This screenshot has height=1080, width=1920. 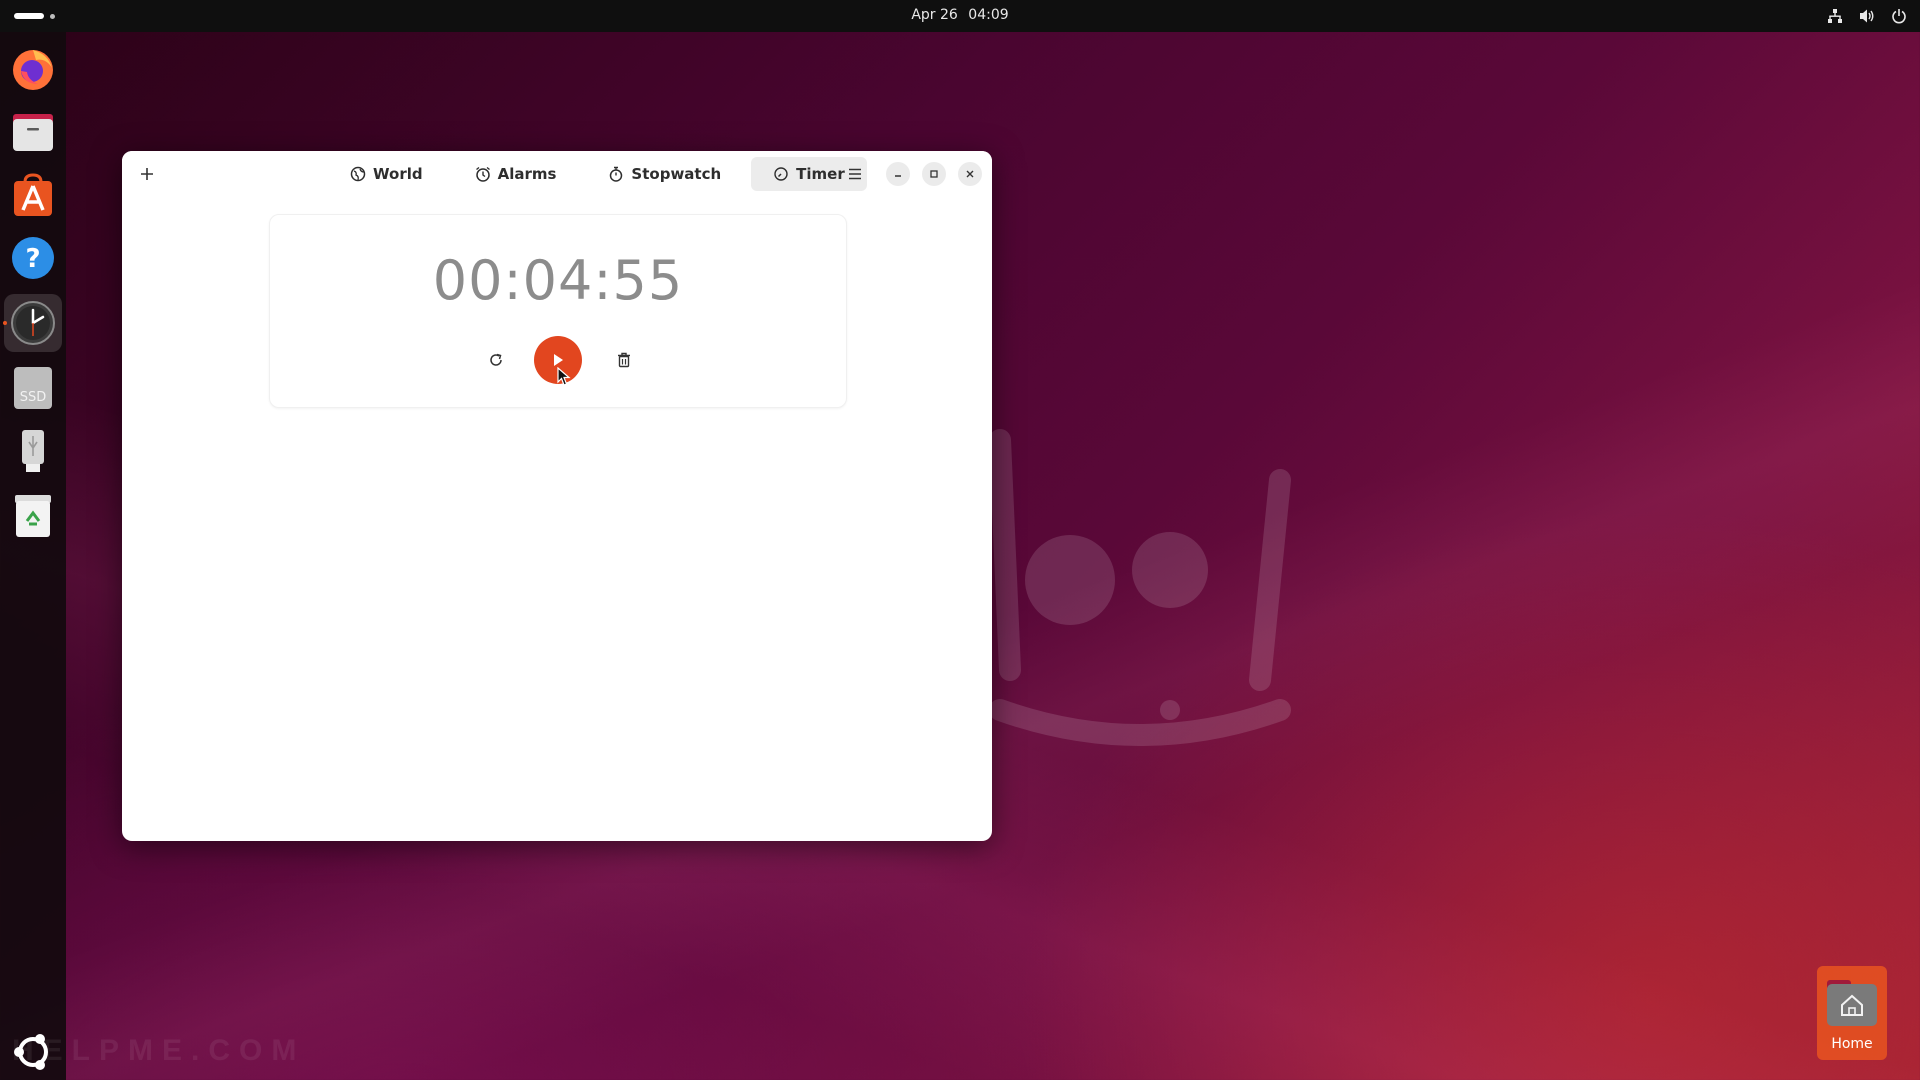 I want to click on firefox-launcher, so click(x=33, y=69).